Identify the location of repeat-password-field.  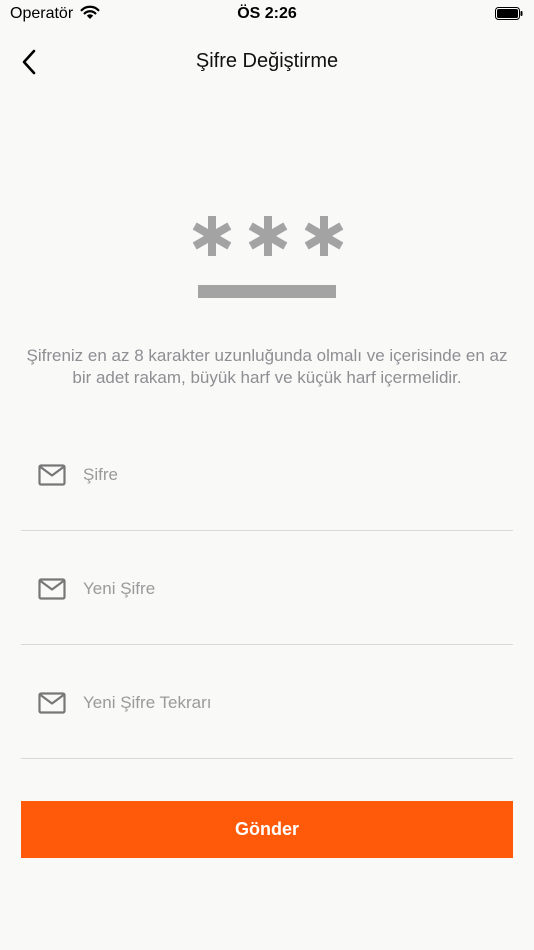
(267, 722).